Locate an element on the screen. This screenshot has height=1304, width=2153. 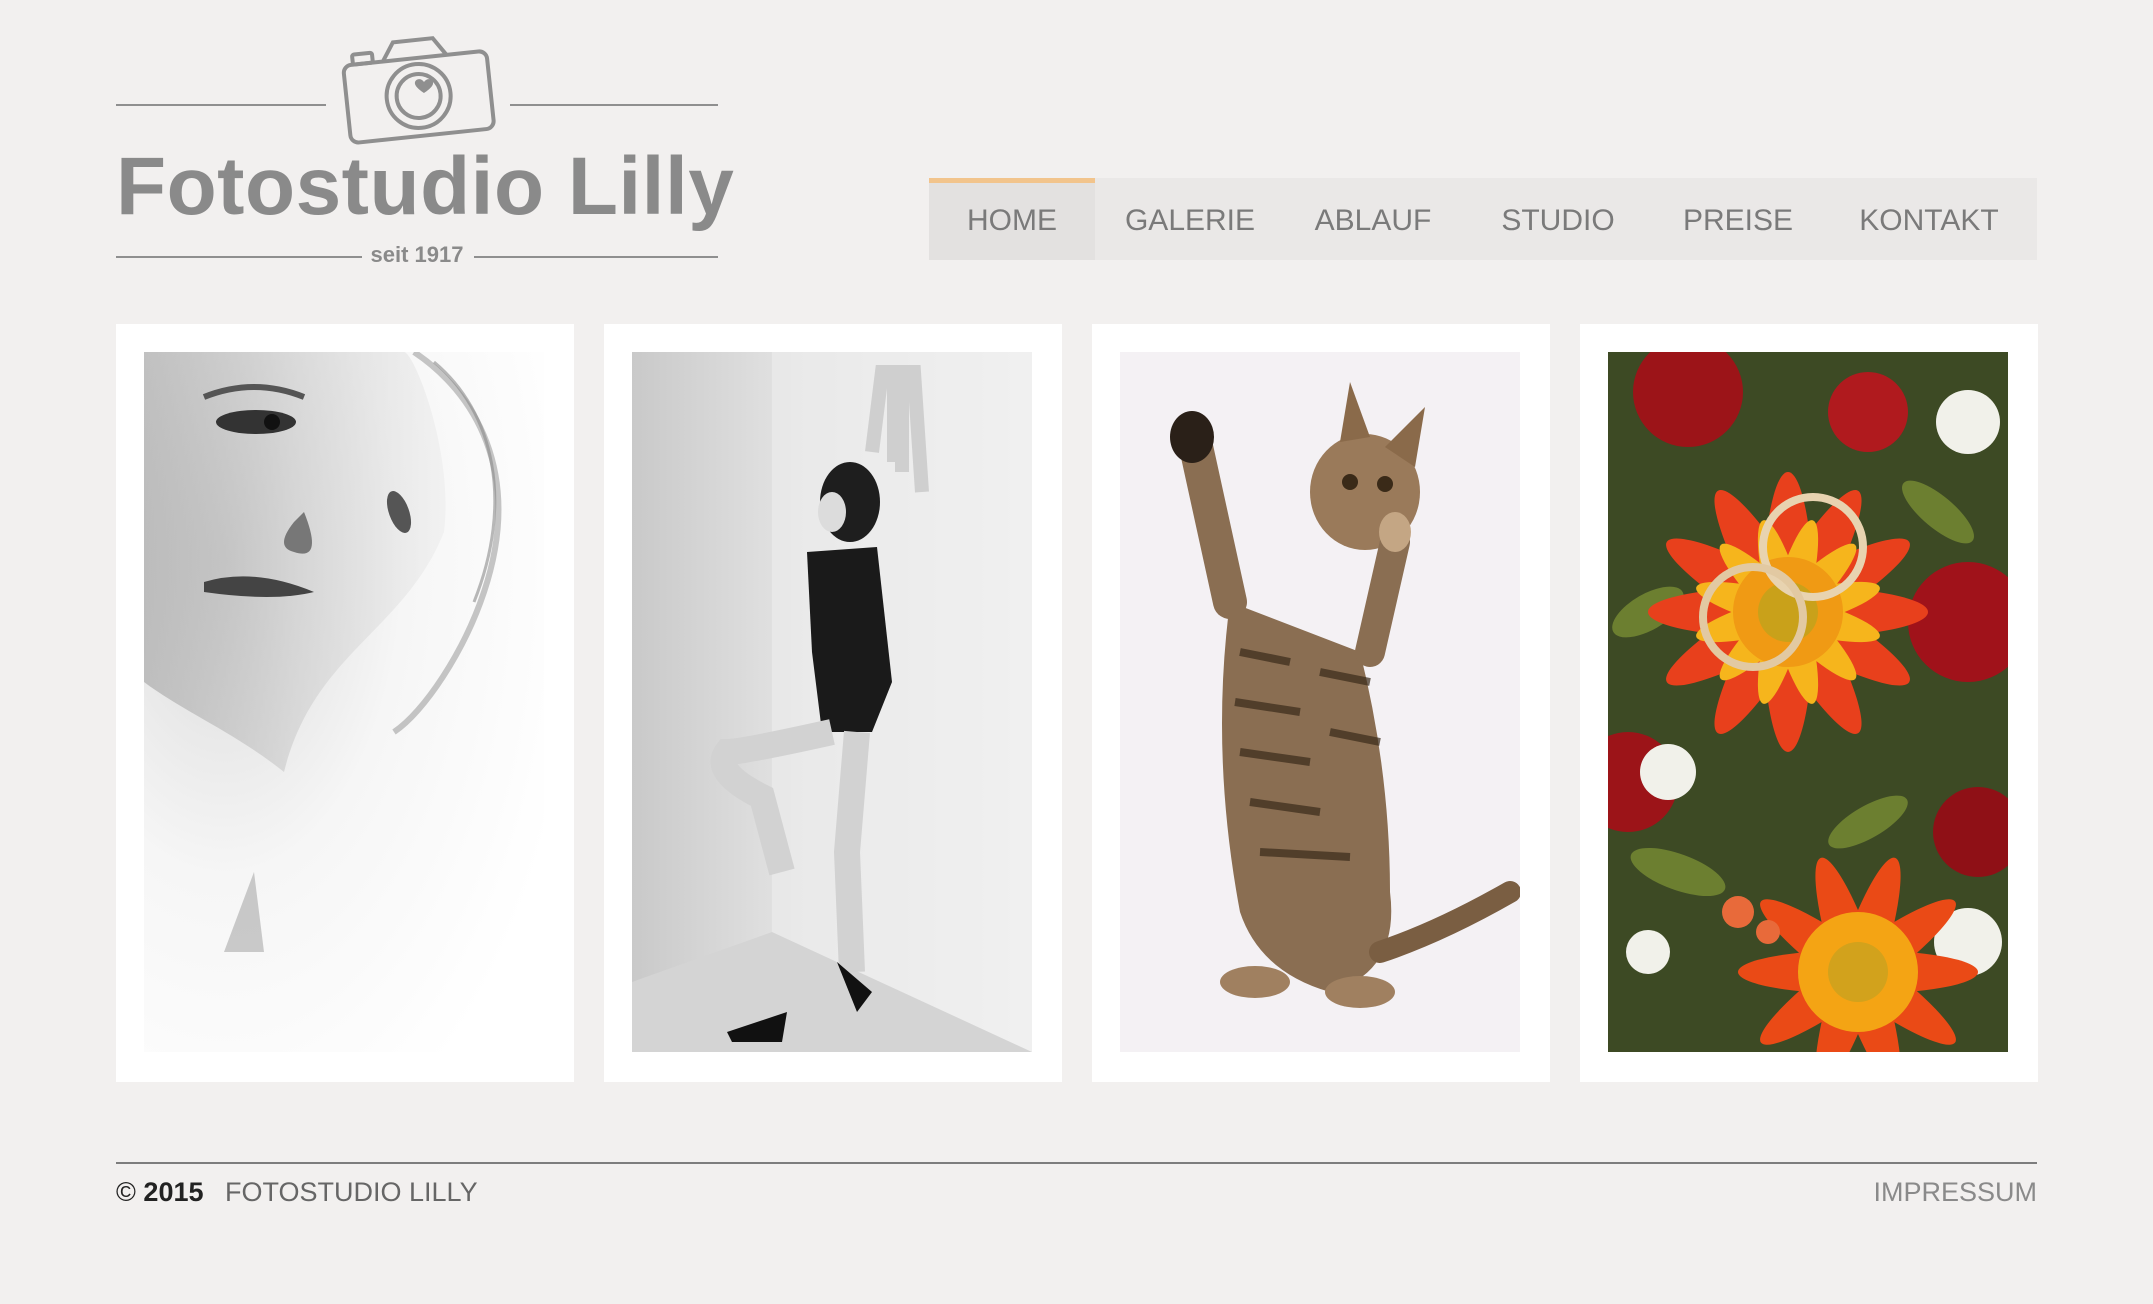
impressum-link: IMPRESSUM is located at coordinates (1955, 1192).